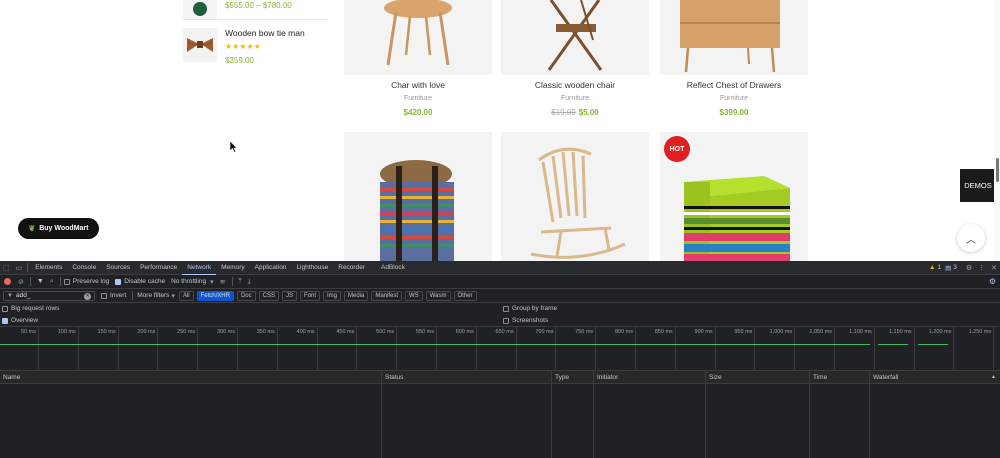 This screenshot has height=458, width=1000. What do you see at coordinates (418, 37) in the screenshot?
I see `product-image-chair-with-love` at bounding box center [418, 37].